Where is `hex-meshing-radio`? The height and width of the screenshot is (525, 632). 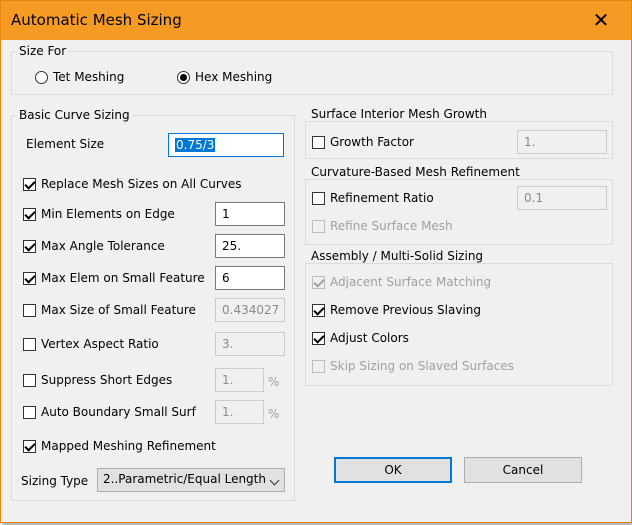
hex-meshing-radio is located at coordinates (183, 77).